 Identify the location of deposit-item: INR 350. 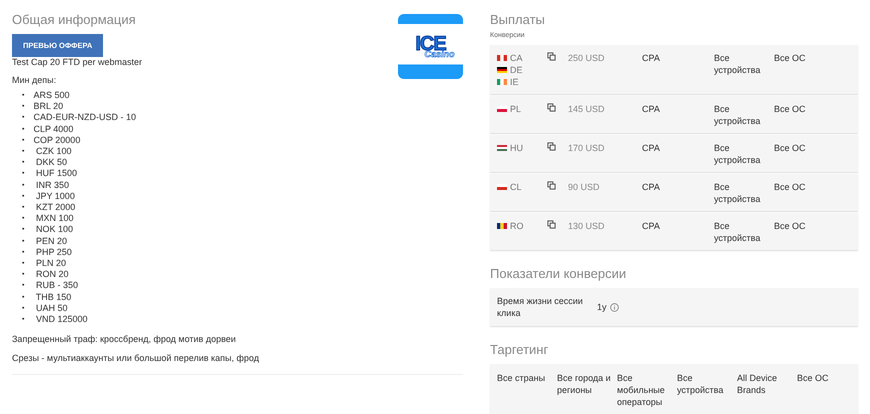
(51, 185).